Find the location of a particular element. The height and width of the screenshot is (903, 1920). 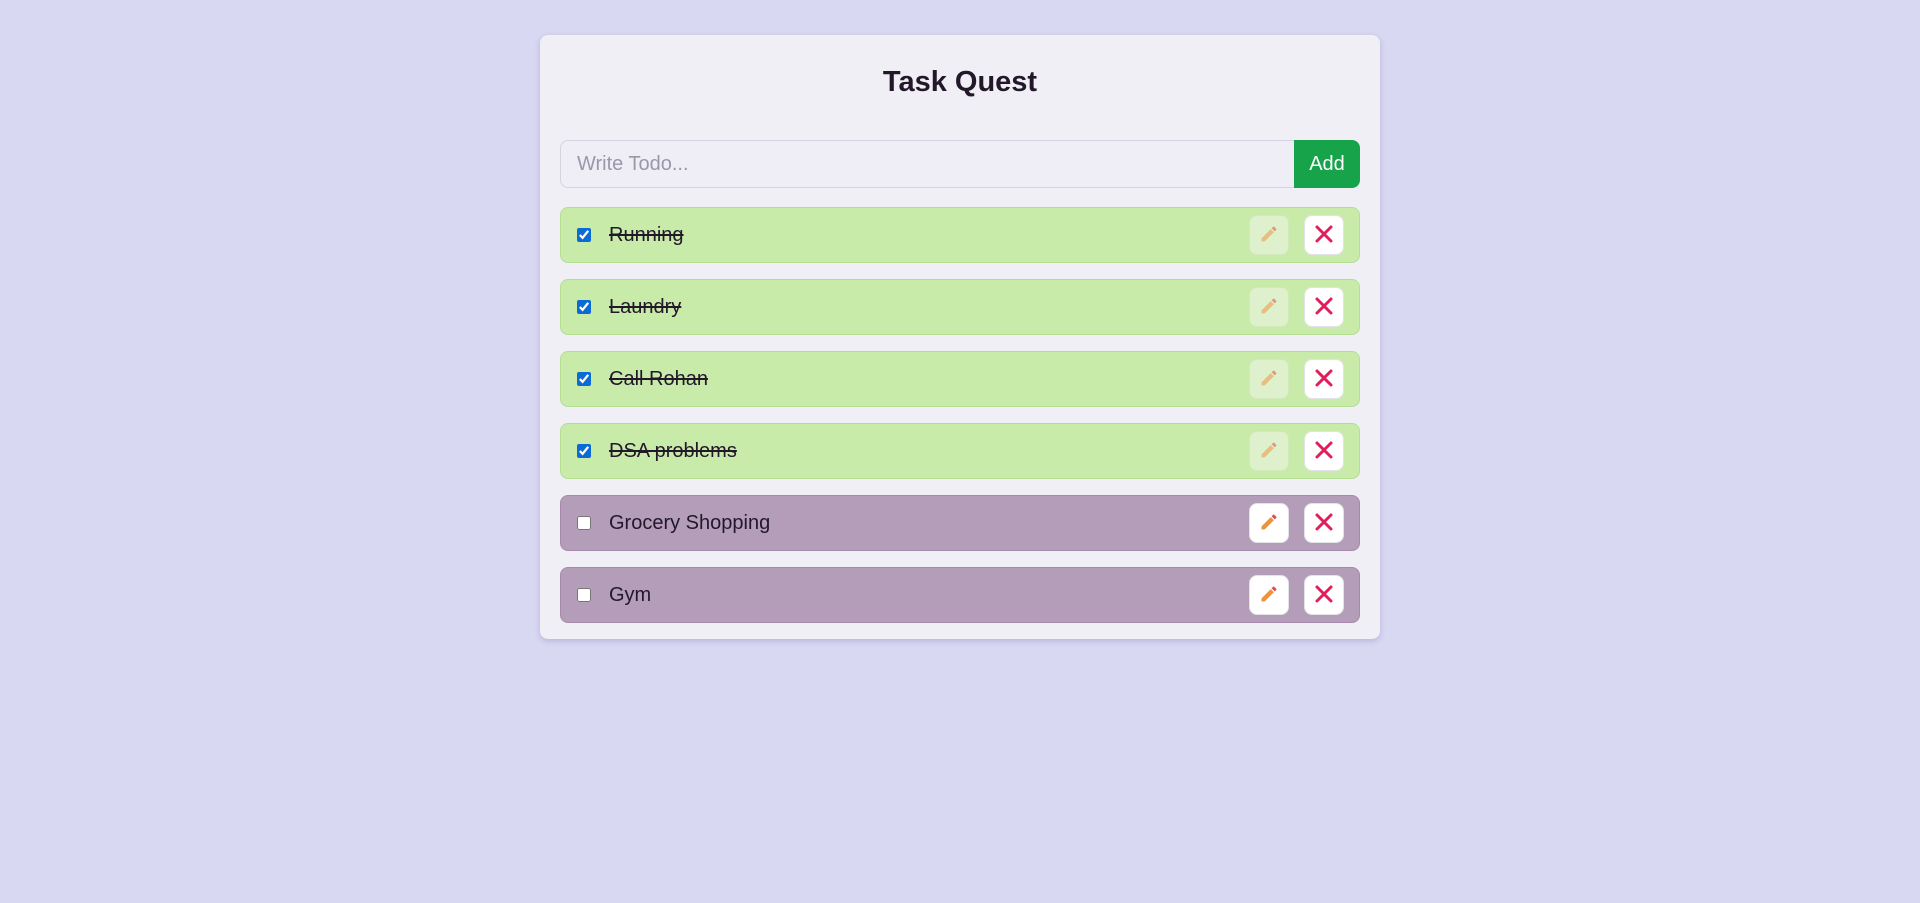

todo-text: DSA problems is located at coordinates (673, 451).